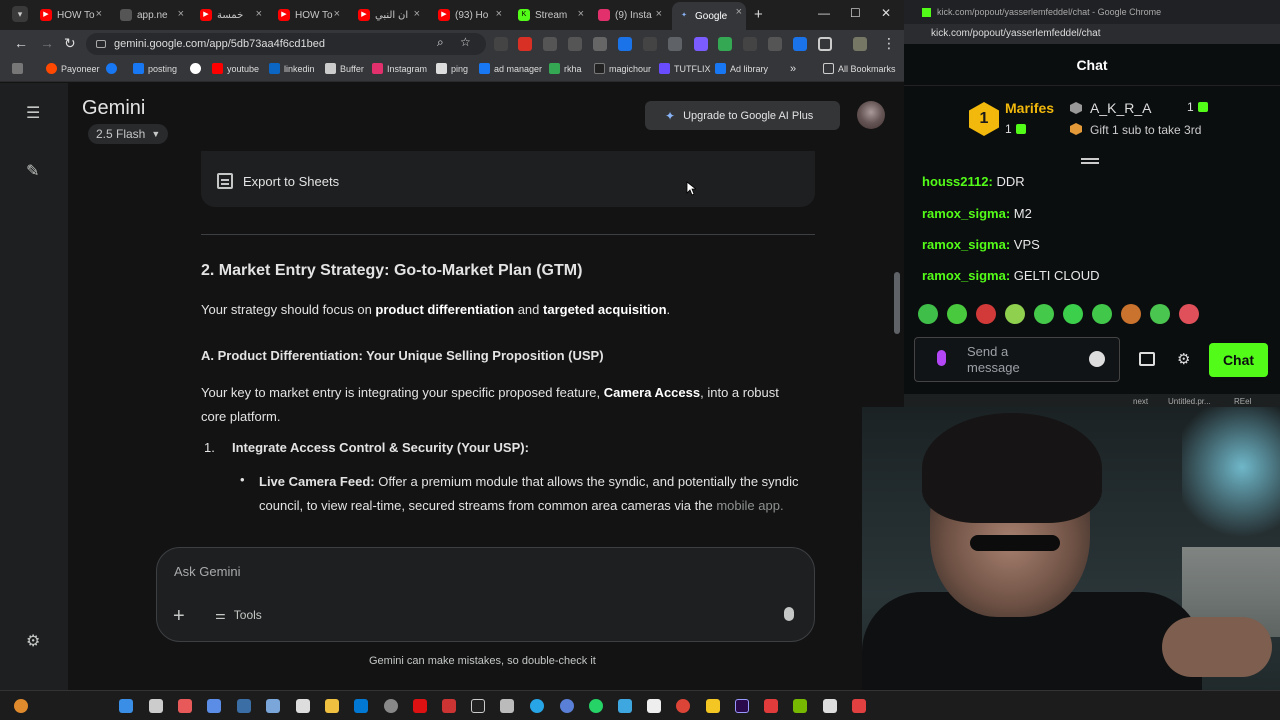  What do you see at coordinates (126, 706) in the screenshot?
I see `start-icon` at bounding box center [126, 706].